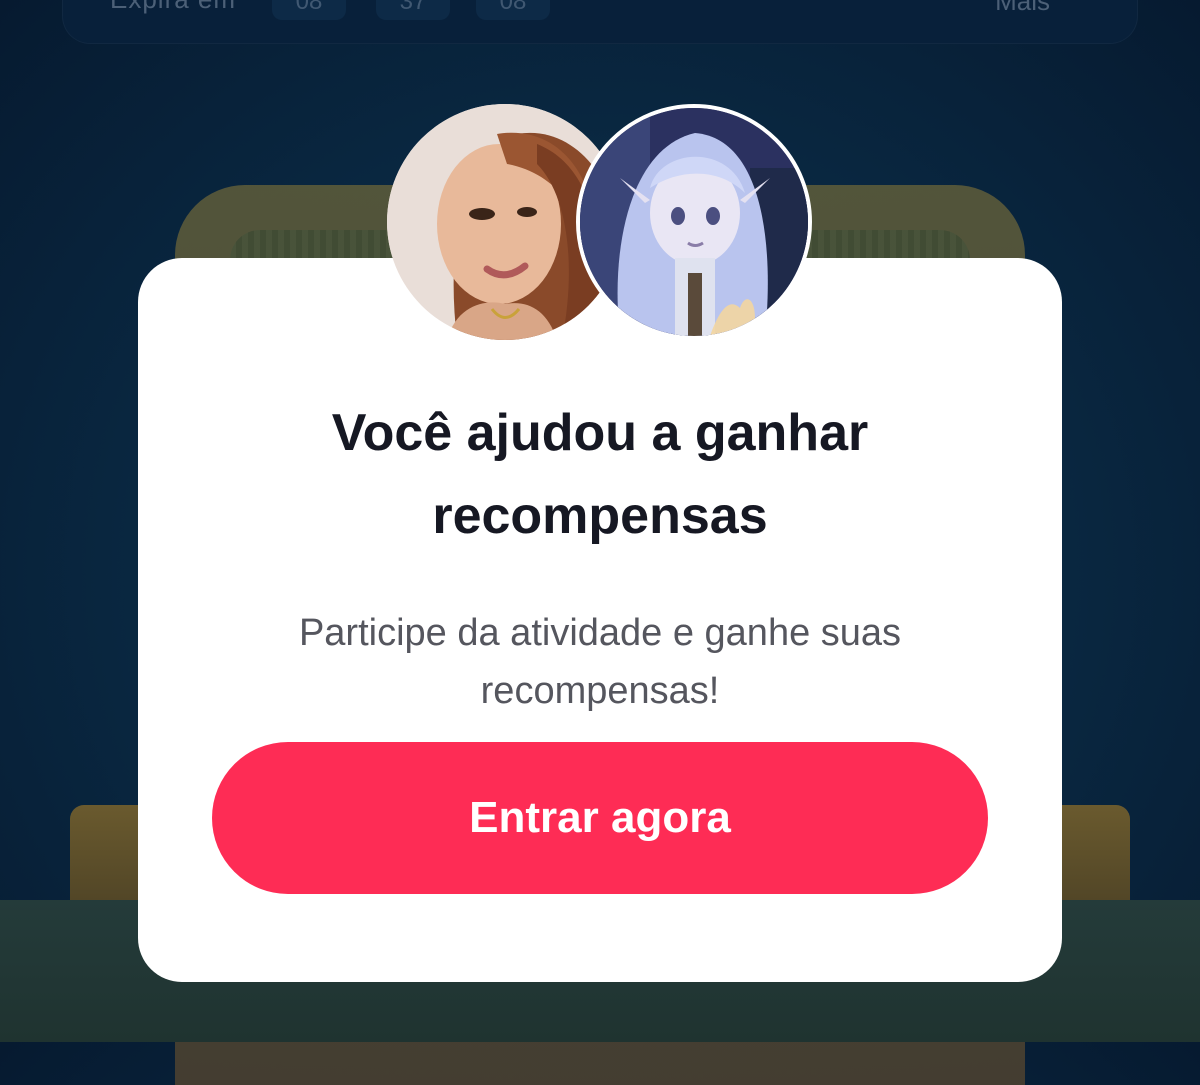 The width and height of the screenshot is (1200, 1085). What do you see at coordinates (600, 818) in the screenshot?
I see `enter-now-button: Entrar agora` at bounding box center [600, 818].